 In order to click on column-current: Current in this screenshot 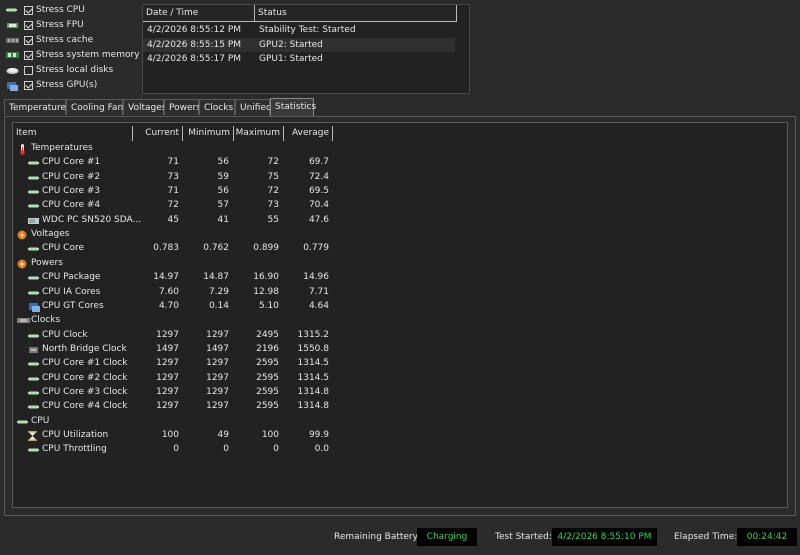, I will do `click(158, 133)`.